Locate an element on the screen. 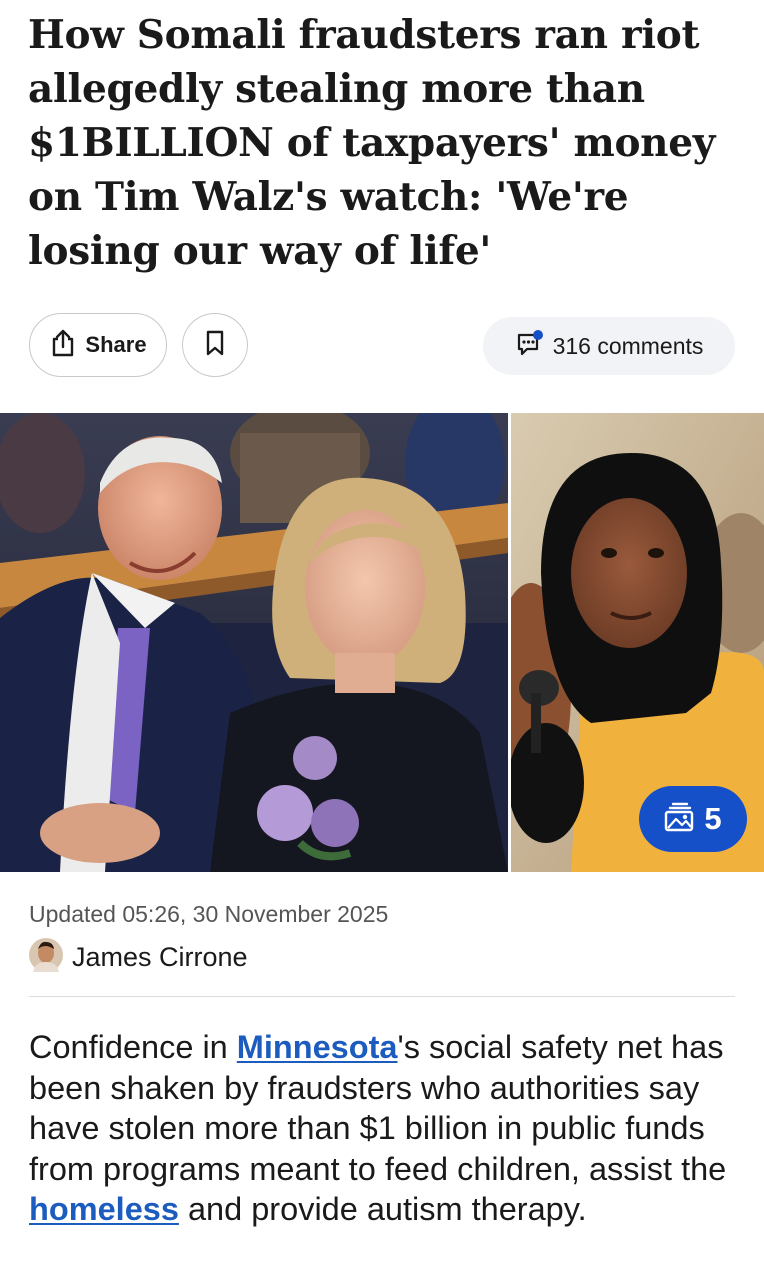 This screenshot has height=1280, width=764. comment-bubble-icon is located at coordinates (530, 346).